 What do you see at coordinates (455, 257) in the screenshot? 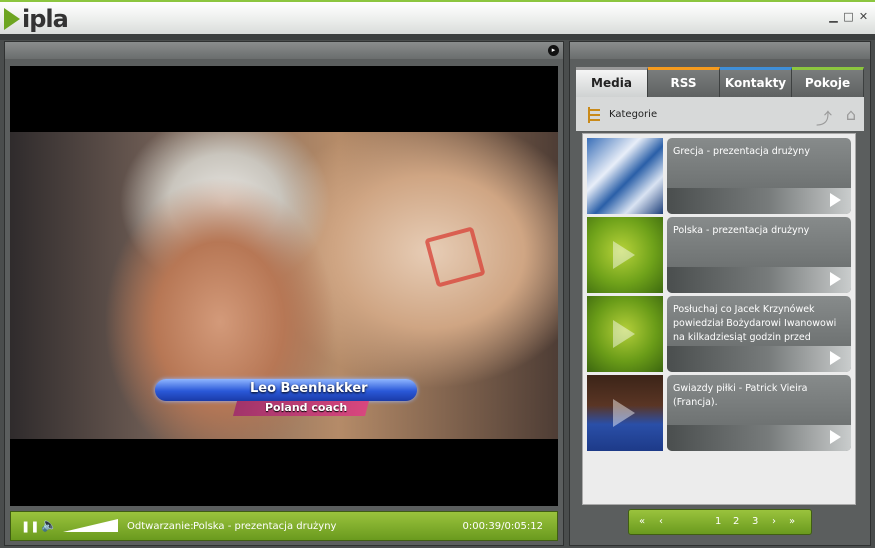
I see `emblem-patch` at bounding box center [455, 257].